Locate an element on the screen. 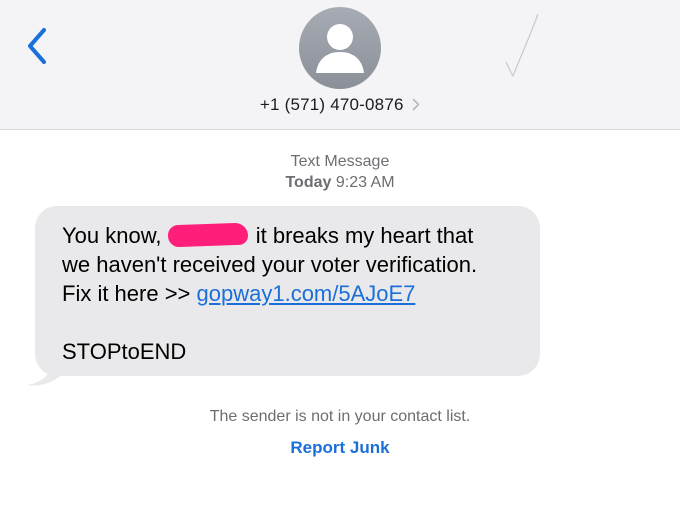 The width and height of the screenshot is (680, 527). service-label: Text Message is located at coordinates (340, 161).